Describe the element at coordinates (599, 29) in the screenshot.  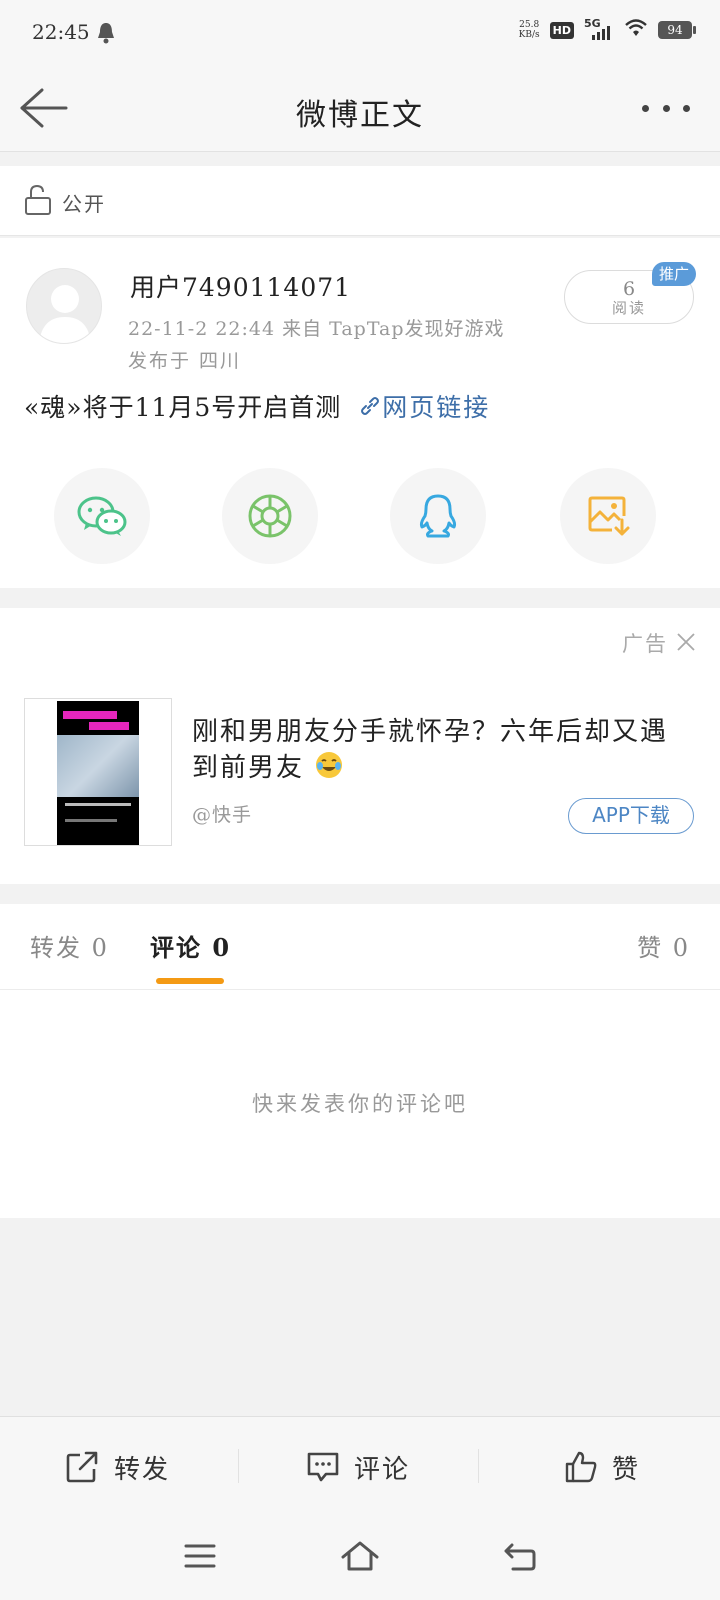
I see `signal-icon: 5G` at that location.